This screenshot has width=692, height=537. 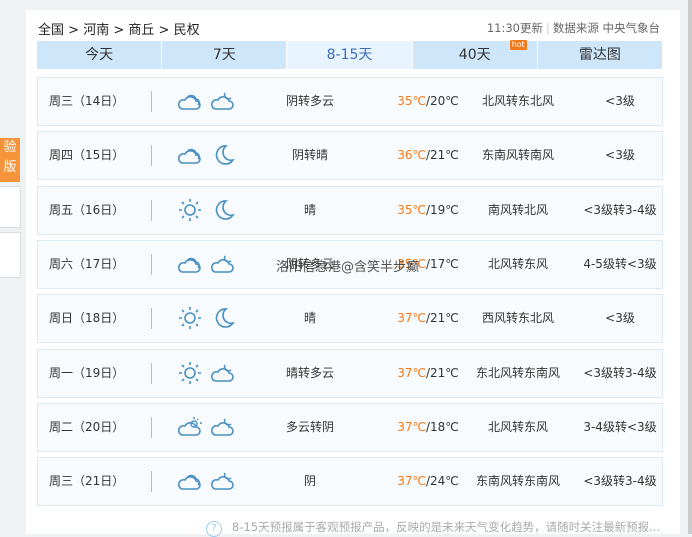 What do you see at coordinates (428, 209) in the screenshot?
I see `temperature: 35℃/19℃` at bounding box center [428, 209].